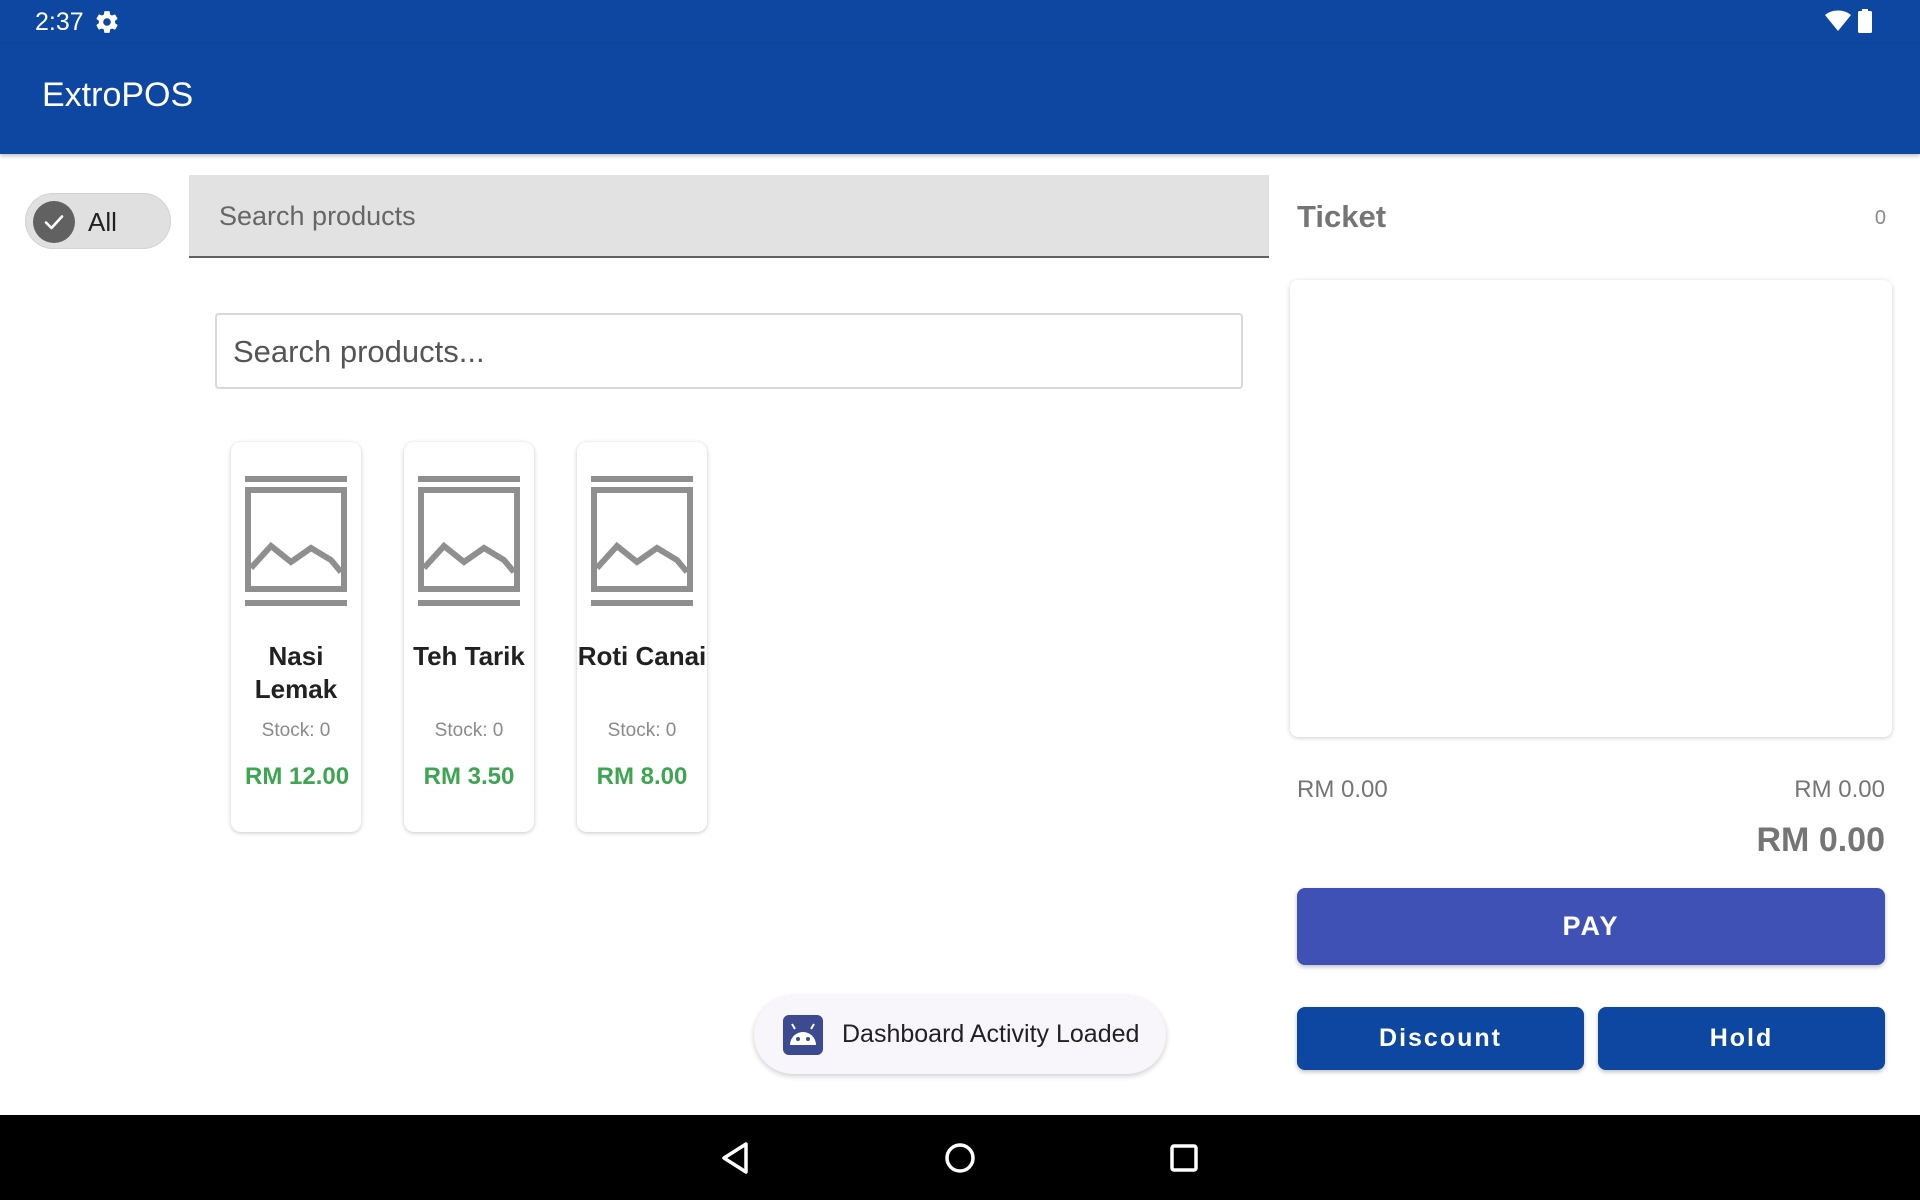  What do you see at coordinates (1342, 216) in the screenshot?
I see `ticket-title: Ticket` at bounding box center [1342, 216].